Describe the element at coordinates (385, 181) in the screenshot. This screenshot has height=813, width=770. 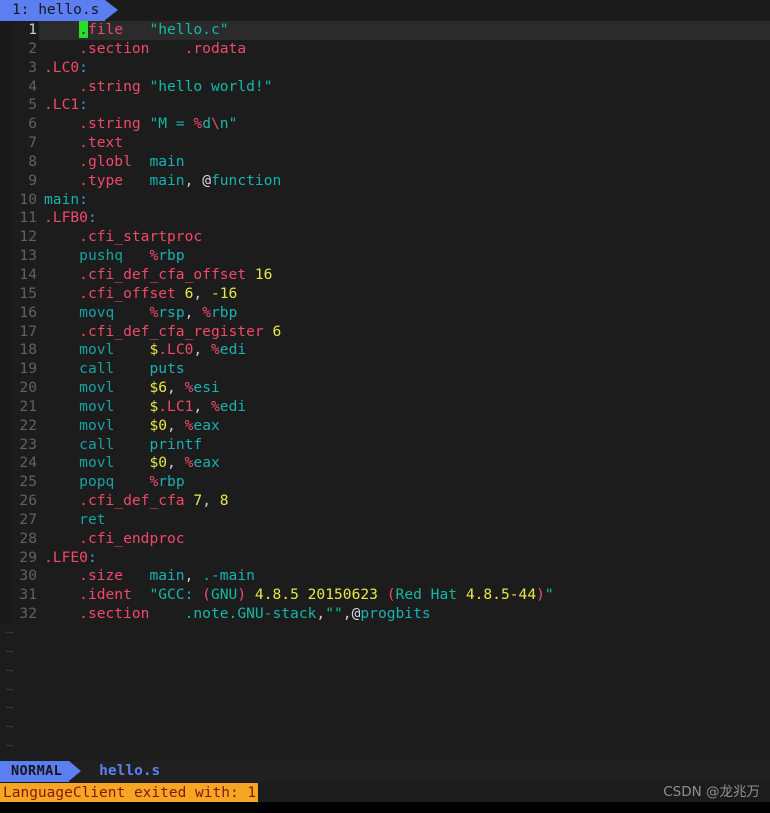
I see `code-line: 9 .type main, @function` at that location.